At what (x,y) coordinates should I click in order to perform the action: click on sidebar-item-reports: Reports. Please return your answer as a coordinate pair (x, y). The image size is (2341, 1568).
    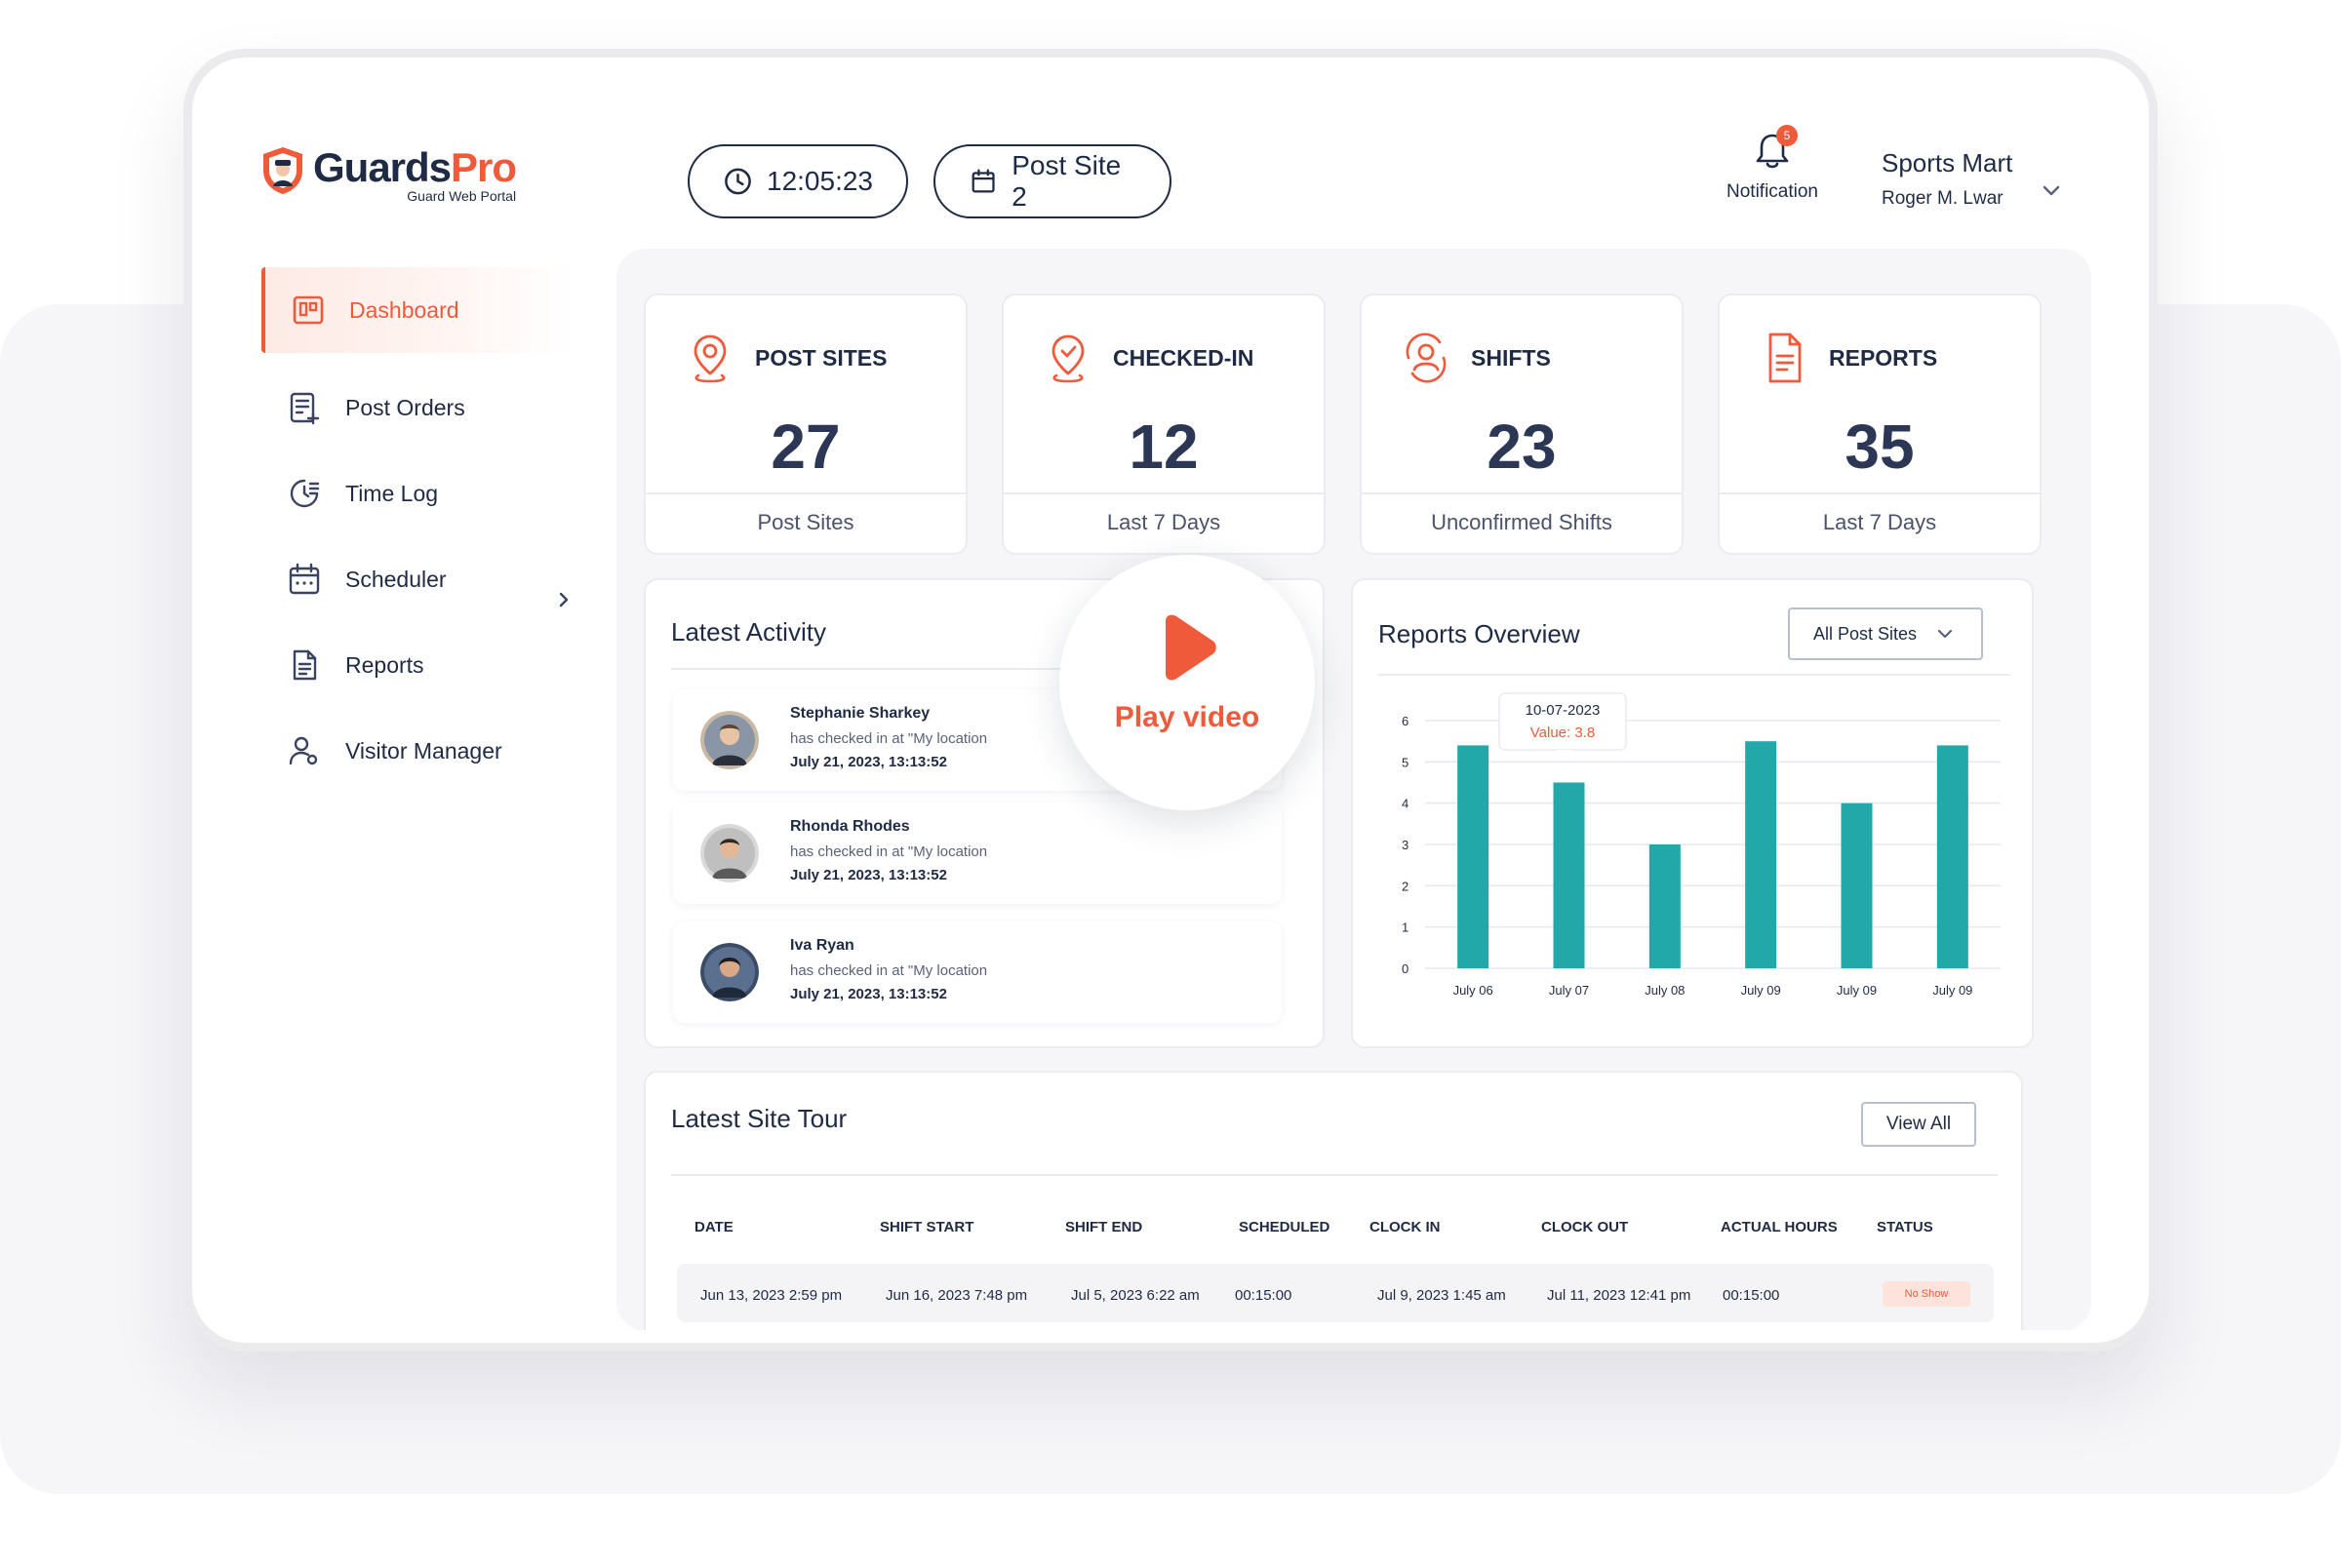
    Looking at the image, I should click on (417, 665).